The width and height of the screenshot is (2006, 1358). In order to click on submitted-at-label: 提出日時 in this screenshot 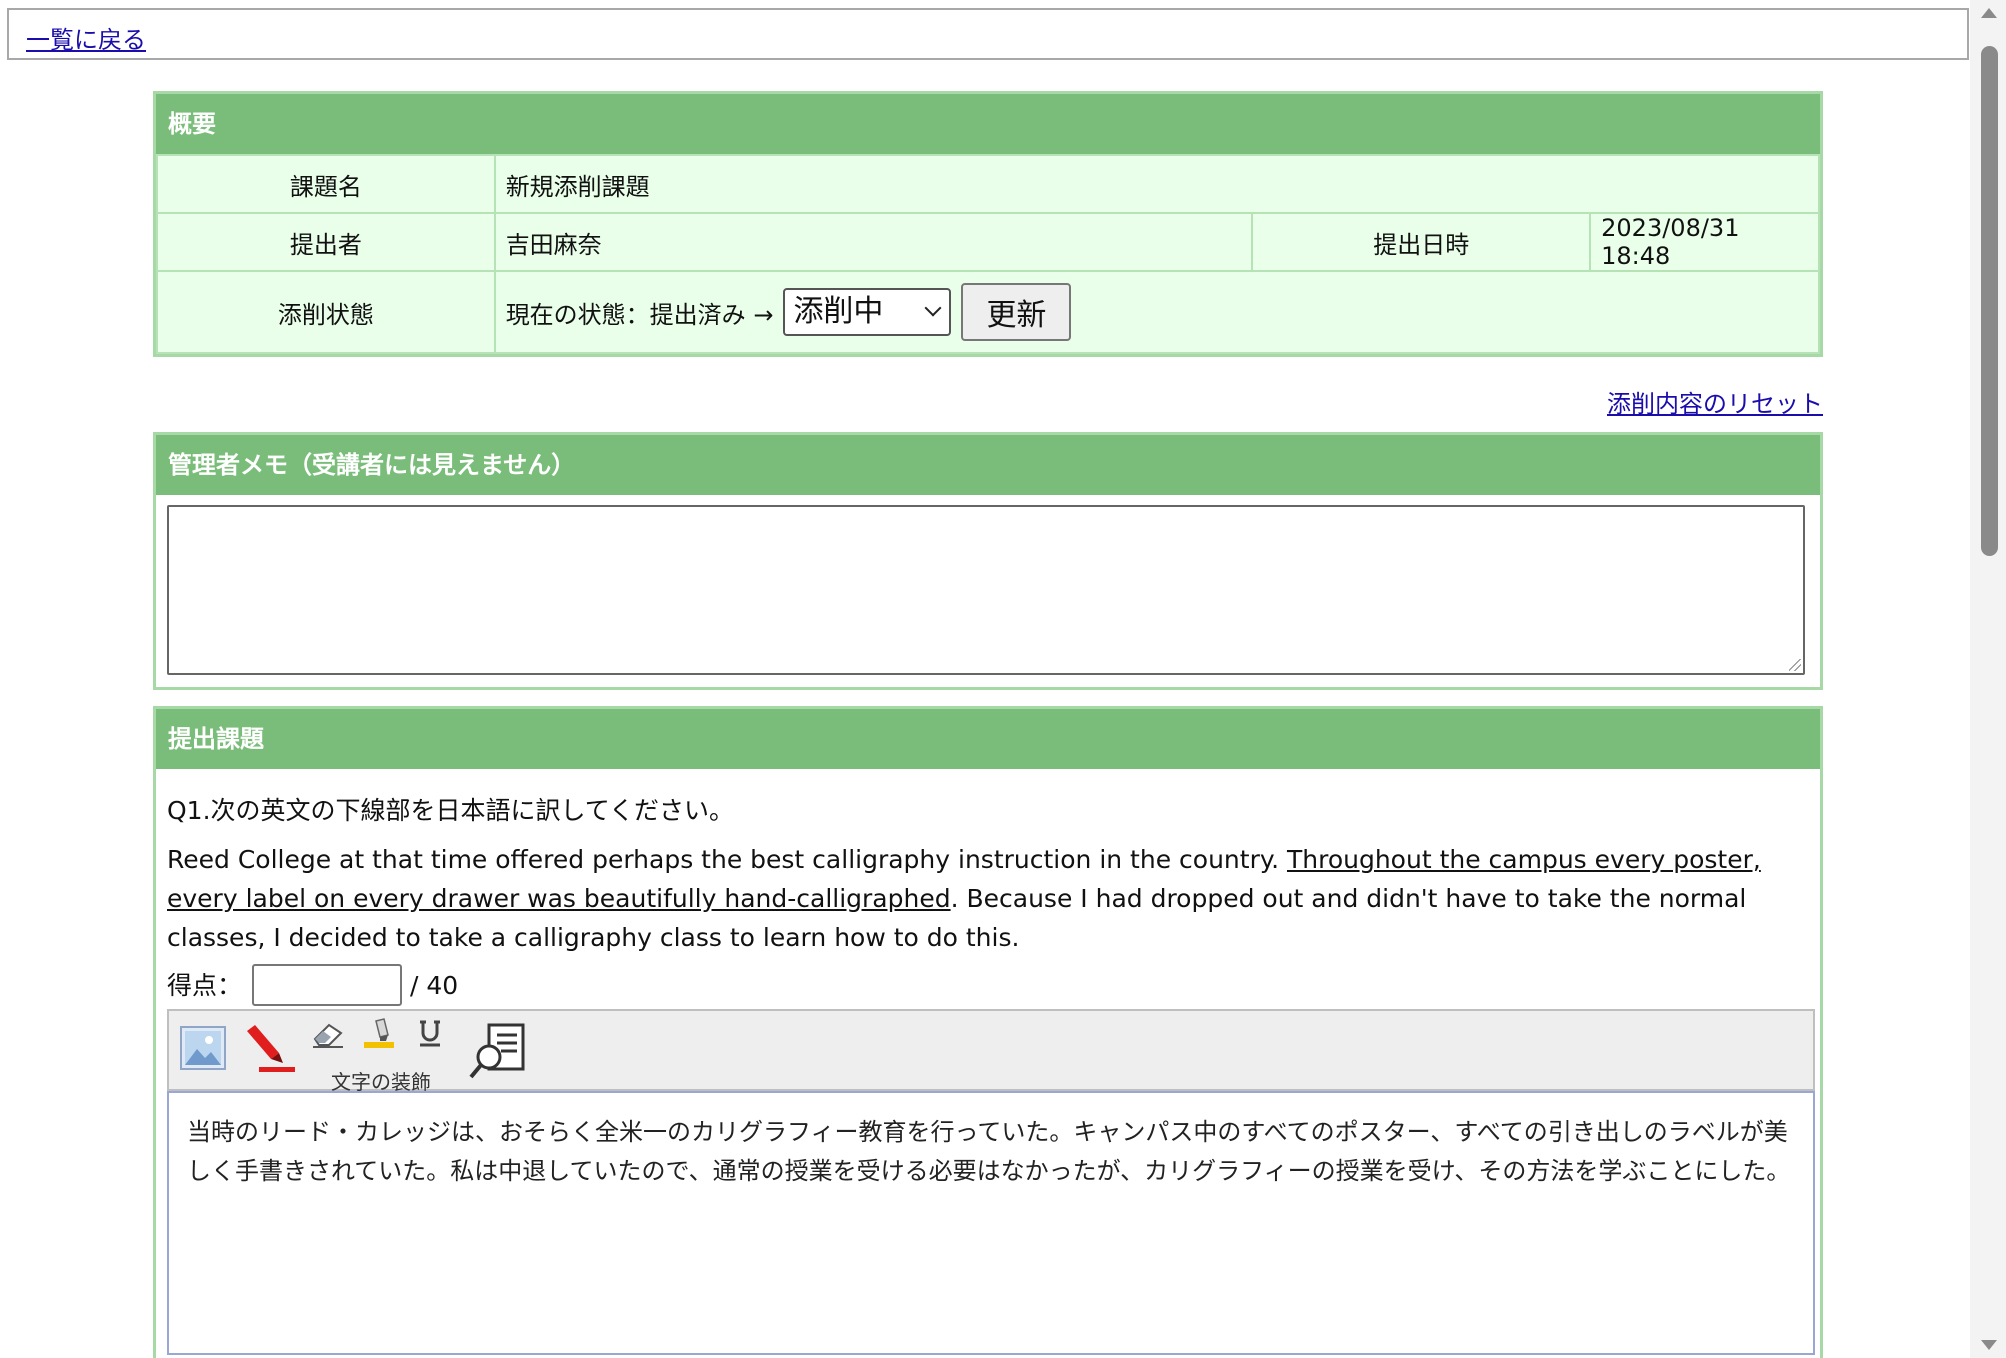, I will do `click(1421, 242)`.